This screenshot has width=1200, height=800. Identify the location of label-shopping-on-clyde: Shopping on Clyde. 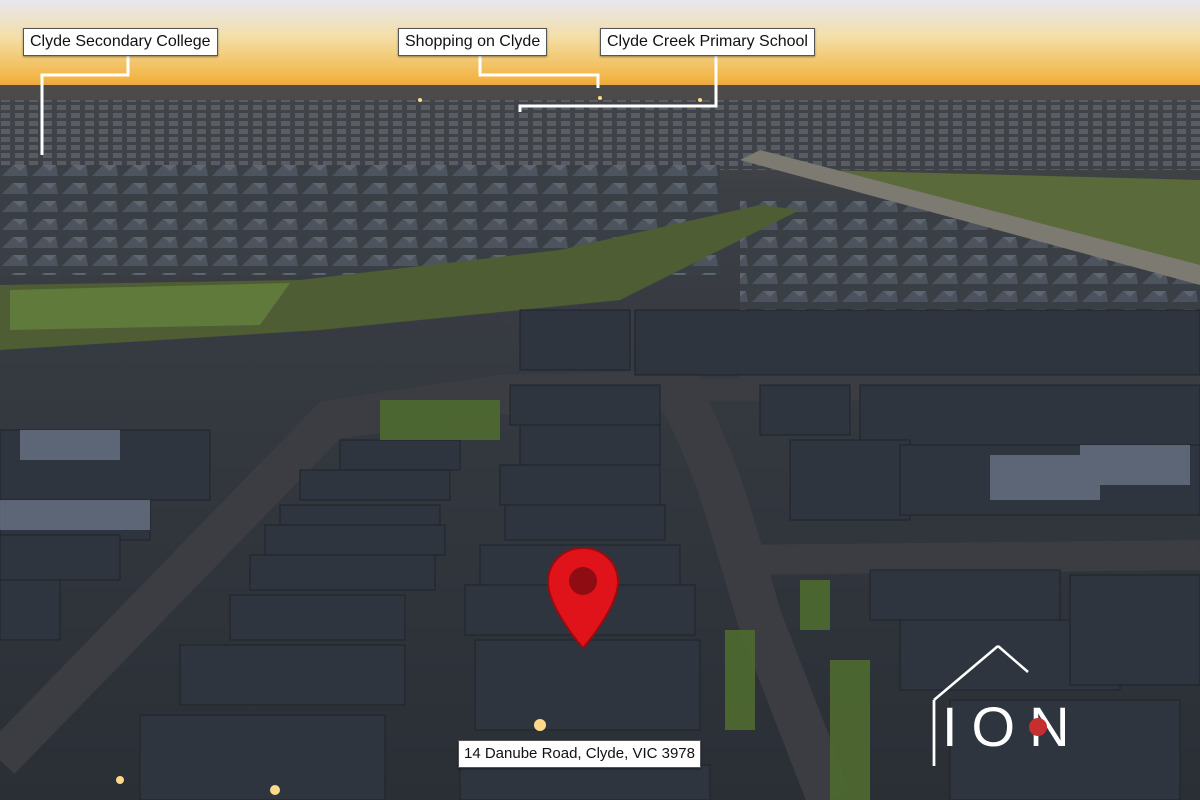
(473, 42).